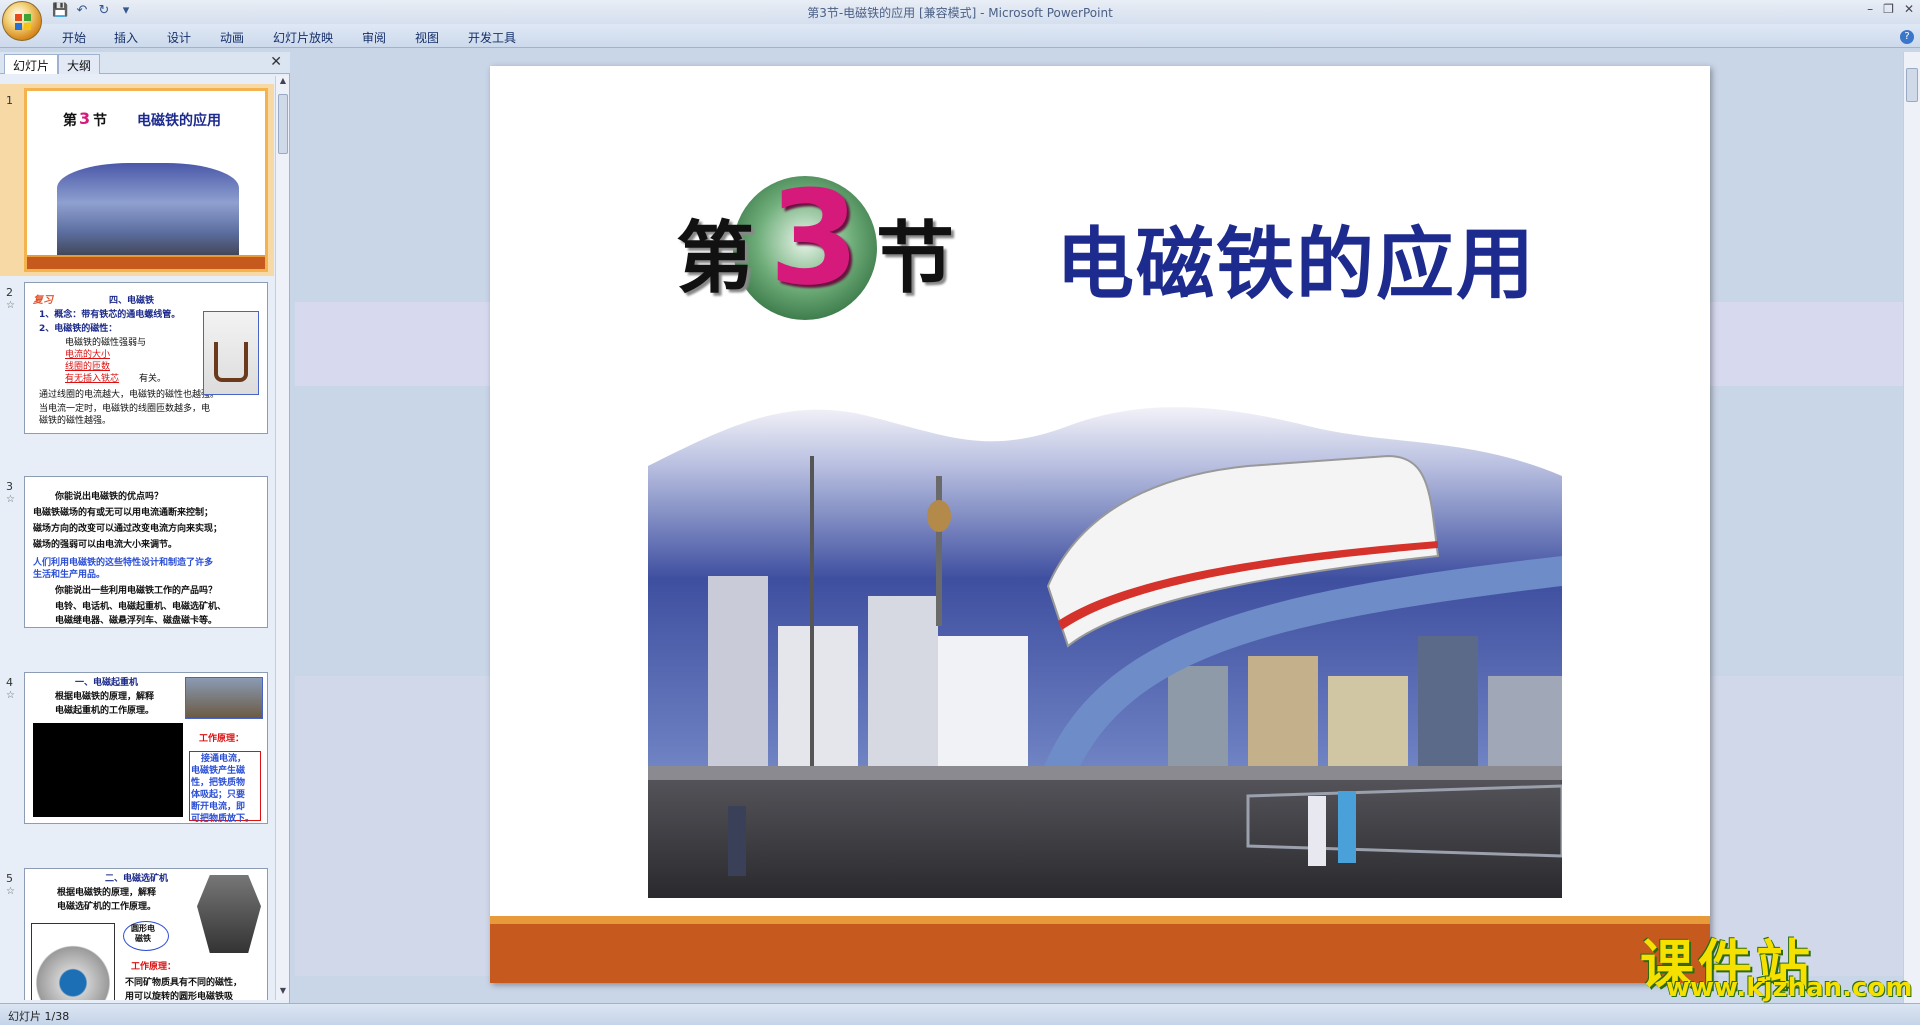 This screenshot has width=1920, height=1025. I want to click on thumbnail-slide-1: 第 3 节 电磁铁的应用, so click(146, 180).